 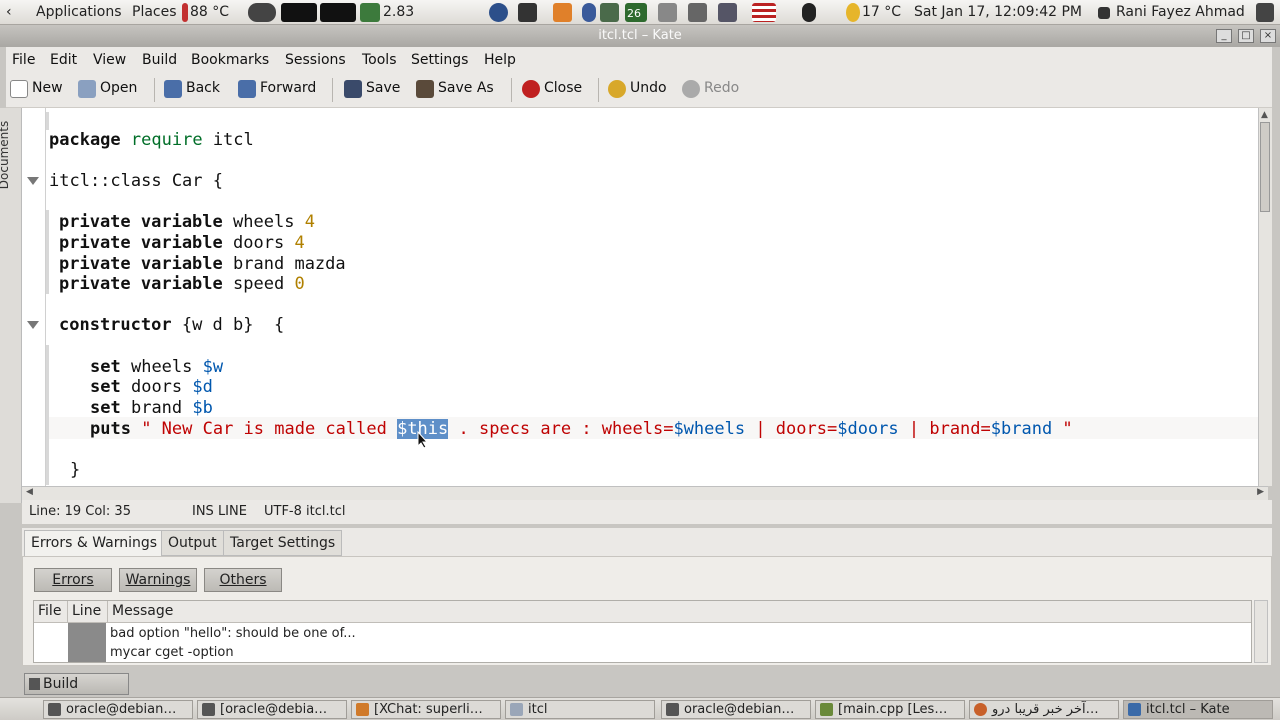 I want to click on editor-status-bar: Line: 19 Col: 35 INS LINE UTF-8 itcl.tcl, so click(x=647, y=512).